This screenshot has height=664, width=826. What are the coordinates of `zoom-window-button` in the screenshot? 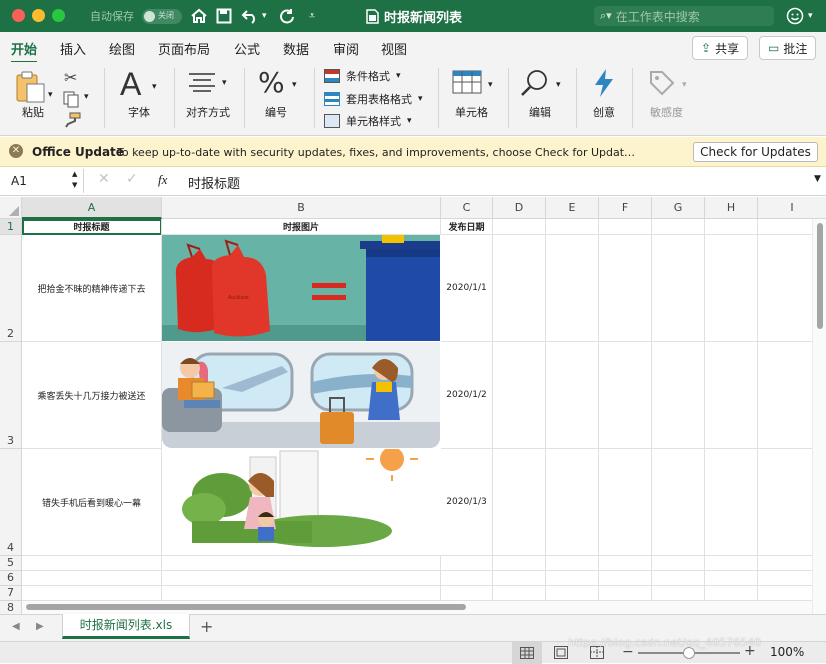 It's located at (58, 15).